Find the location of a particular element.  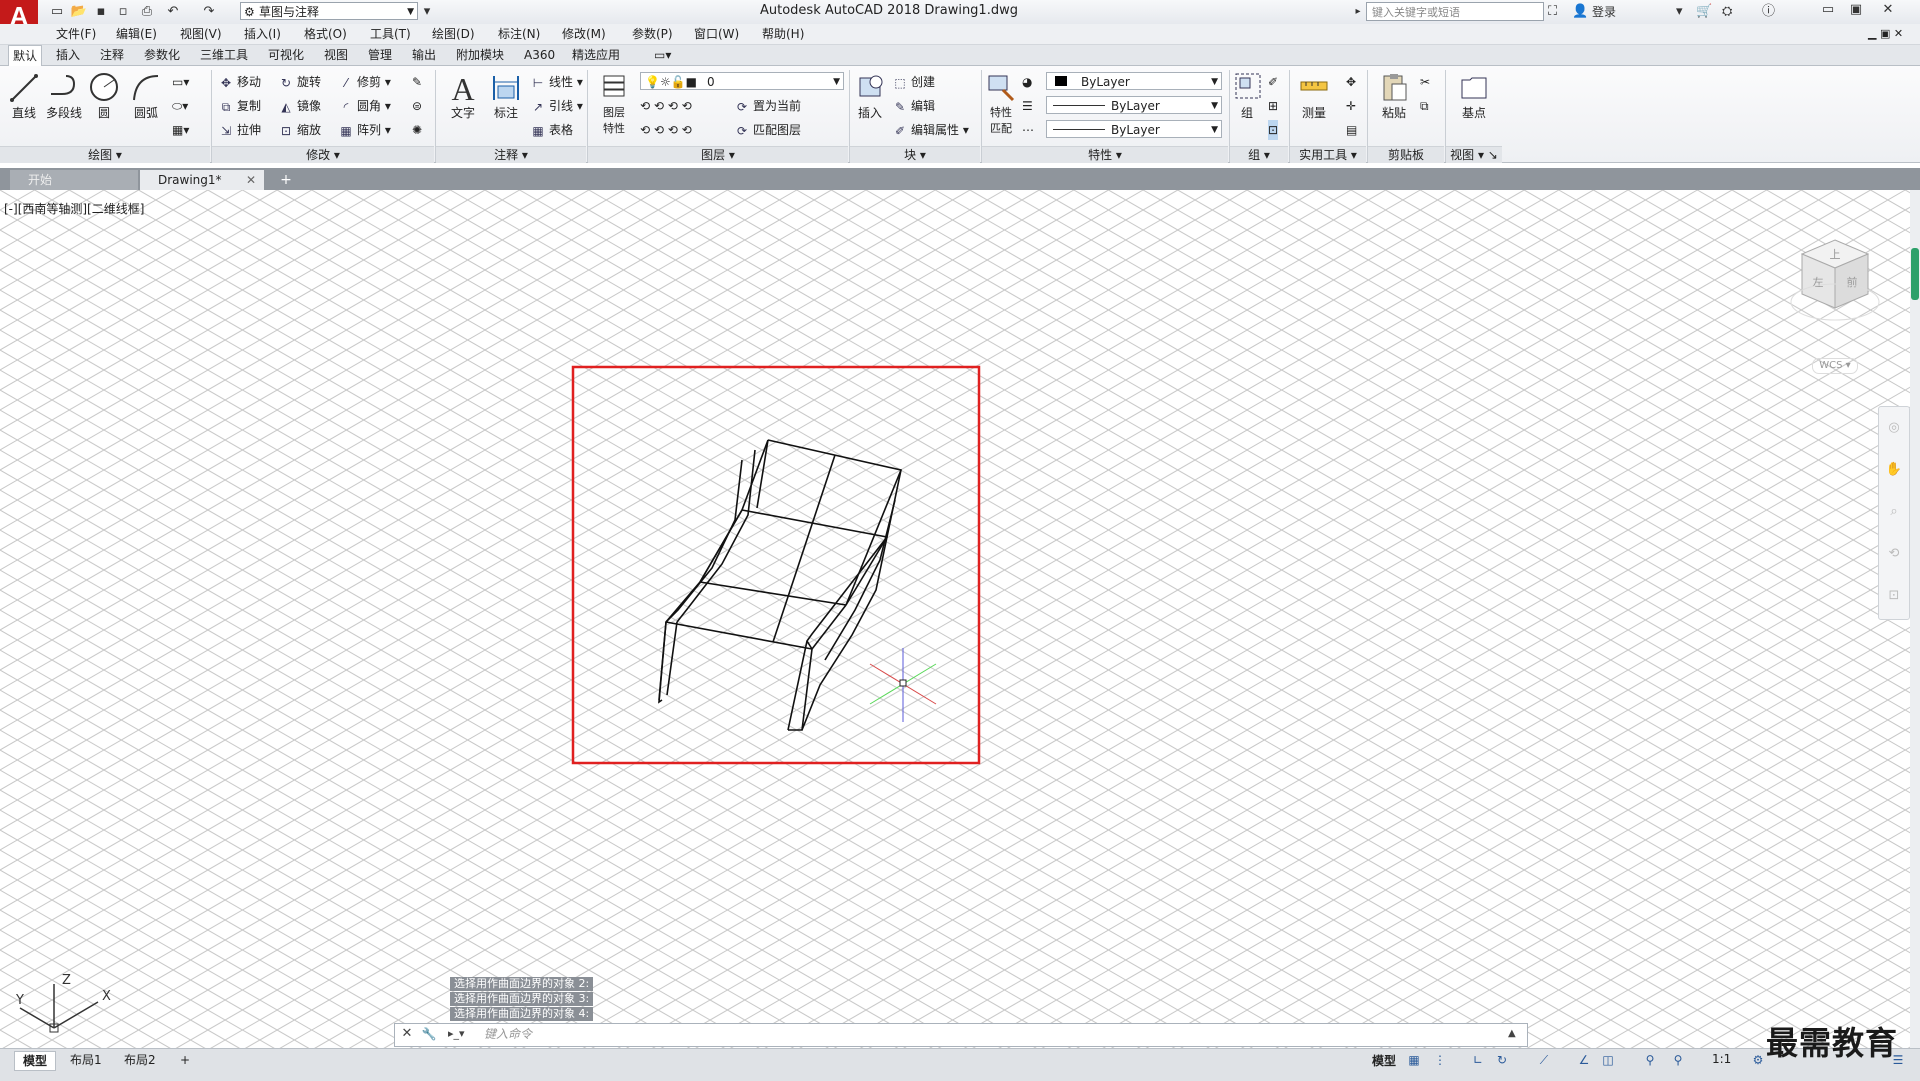

circle-button: 圆 is located at coordinates (104, 95).